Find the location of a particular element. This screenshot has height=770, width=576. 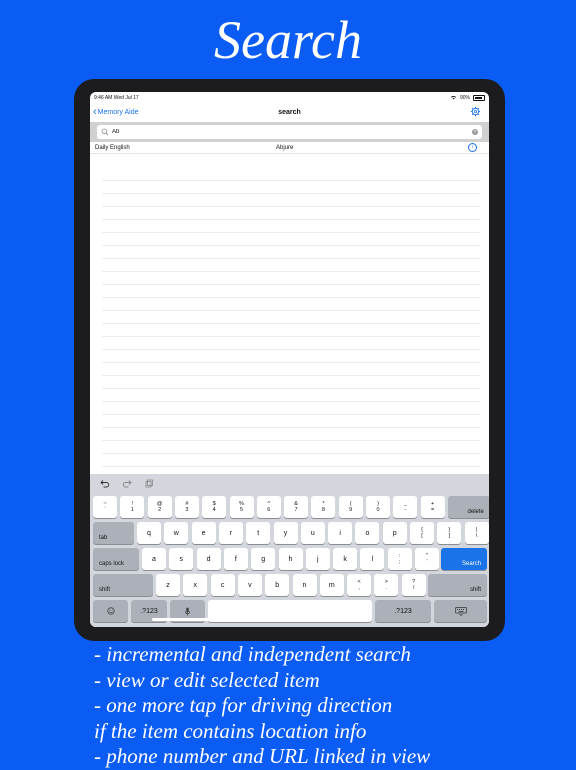

key-v: v is located at coordinates (249, 585).